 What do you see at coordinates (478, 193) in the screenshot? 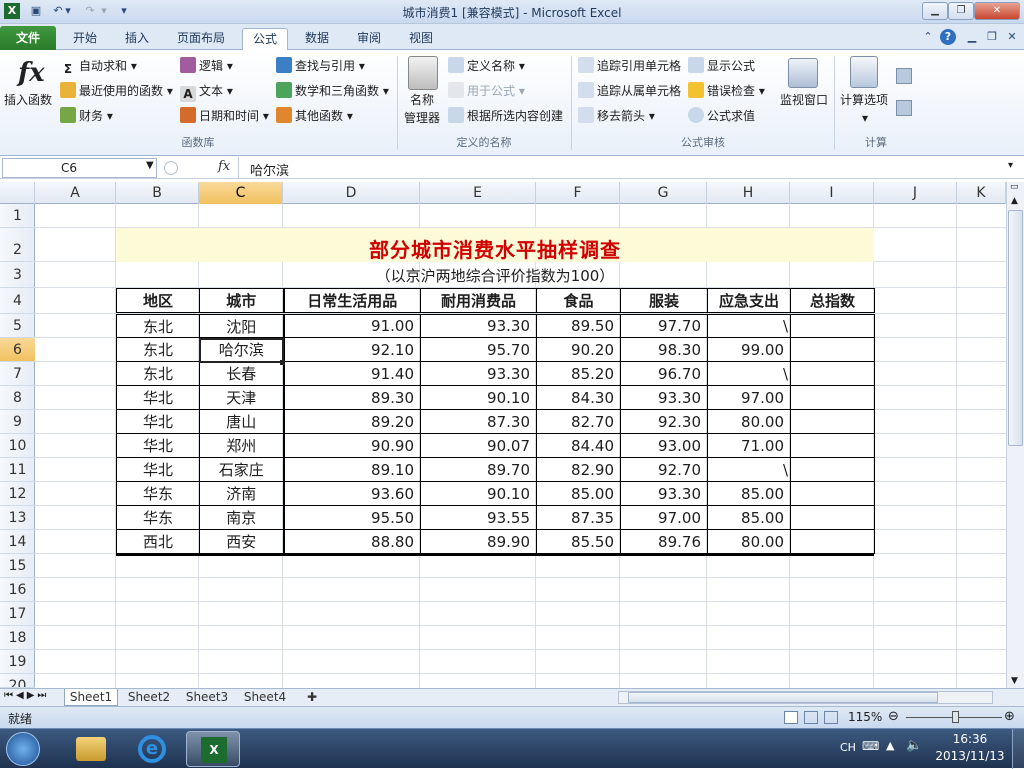
I see `column-header-e: E` at bounding box center [478, 193].